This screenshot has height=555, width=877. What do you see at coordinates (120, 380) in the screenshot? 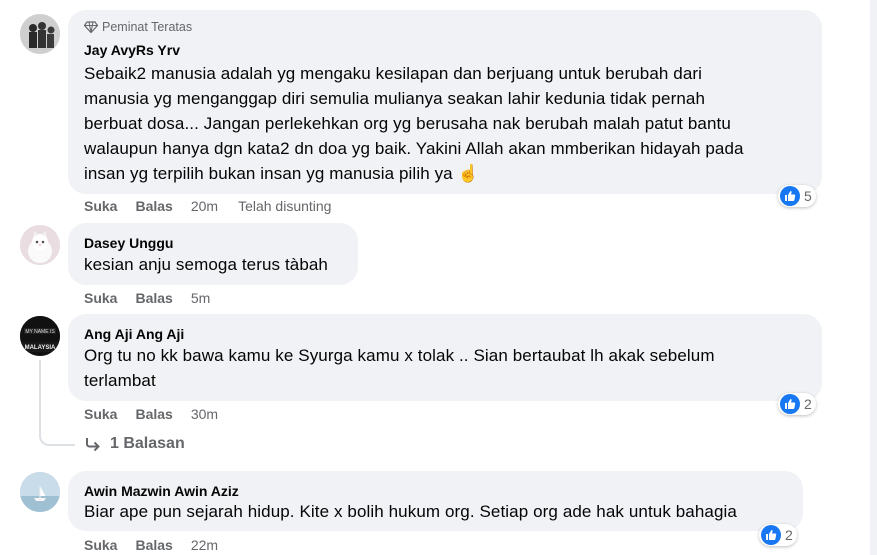
I see `comment-line: terlambat` at bounding box center [120, 380].